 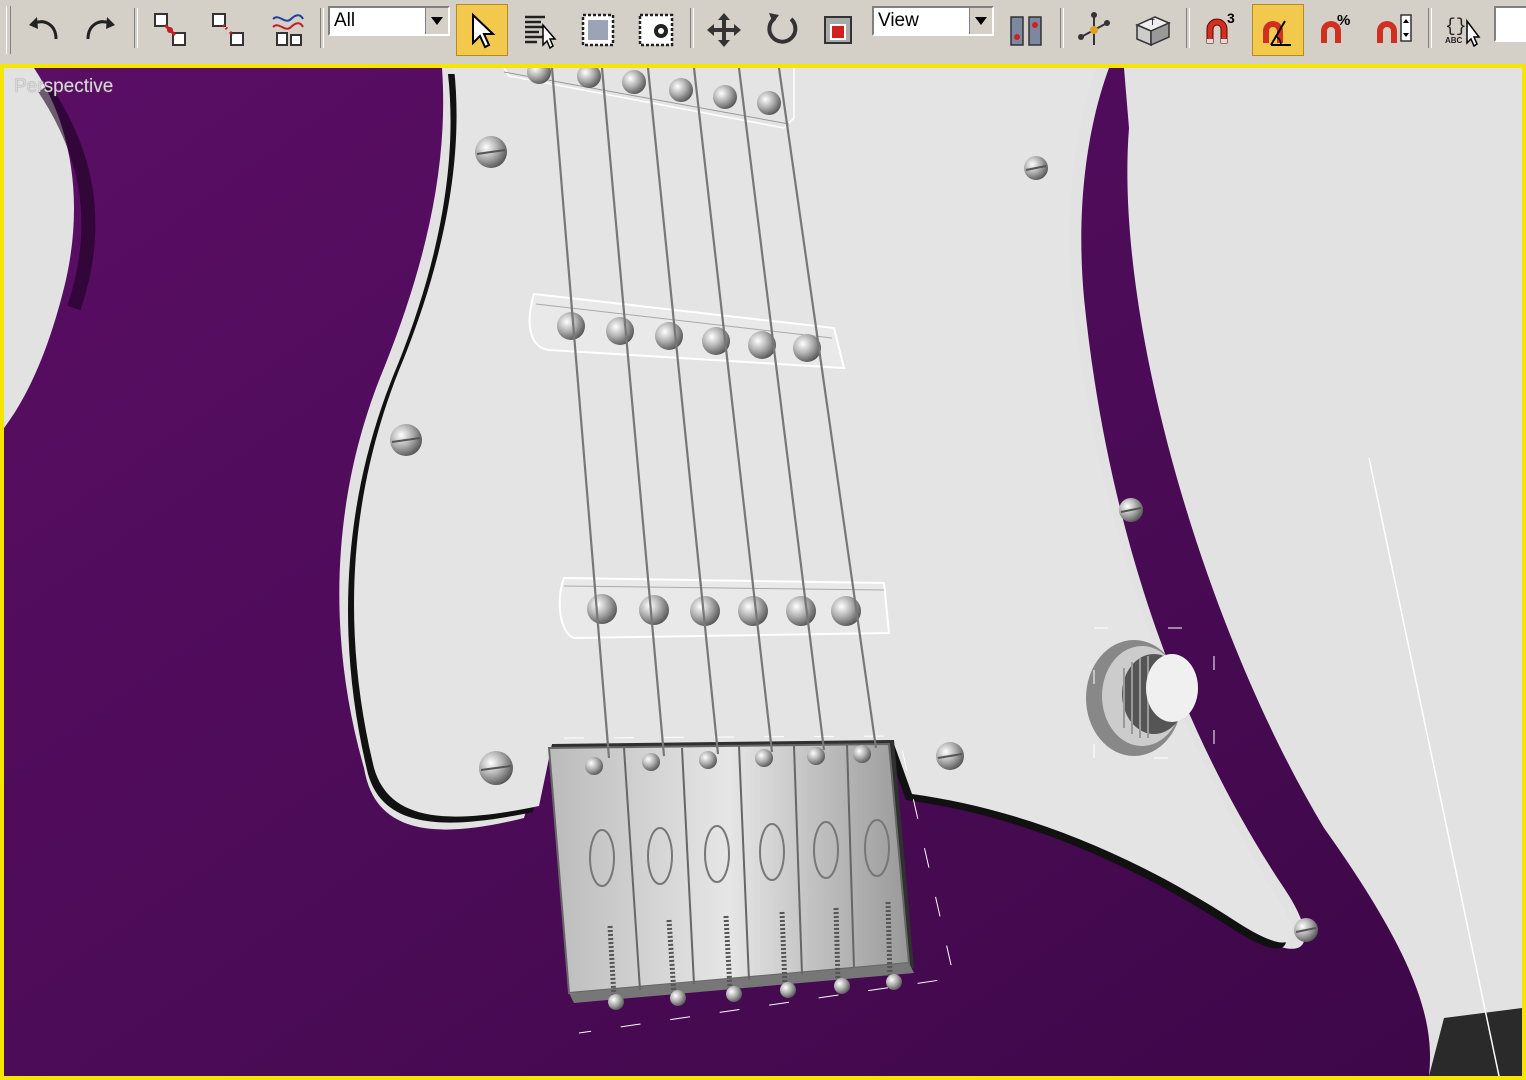 I want to click on select-and-link-button, so click(x=170, y=30).